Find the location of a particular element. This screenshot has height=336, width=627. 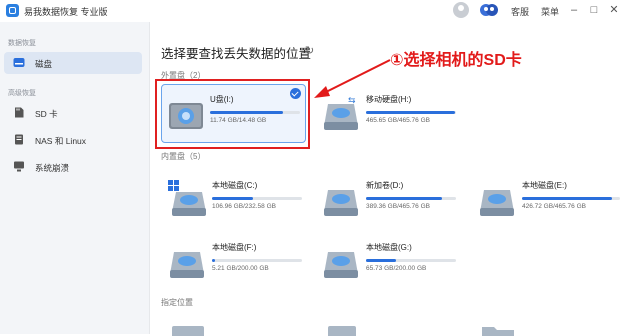

sidebar-item-label: 系统崩溃 is located at coordinates (52, 168).